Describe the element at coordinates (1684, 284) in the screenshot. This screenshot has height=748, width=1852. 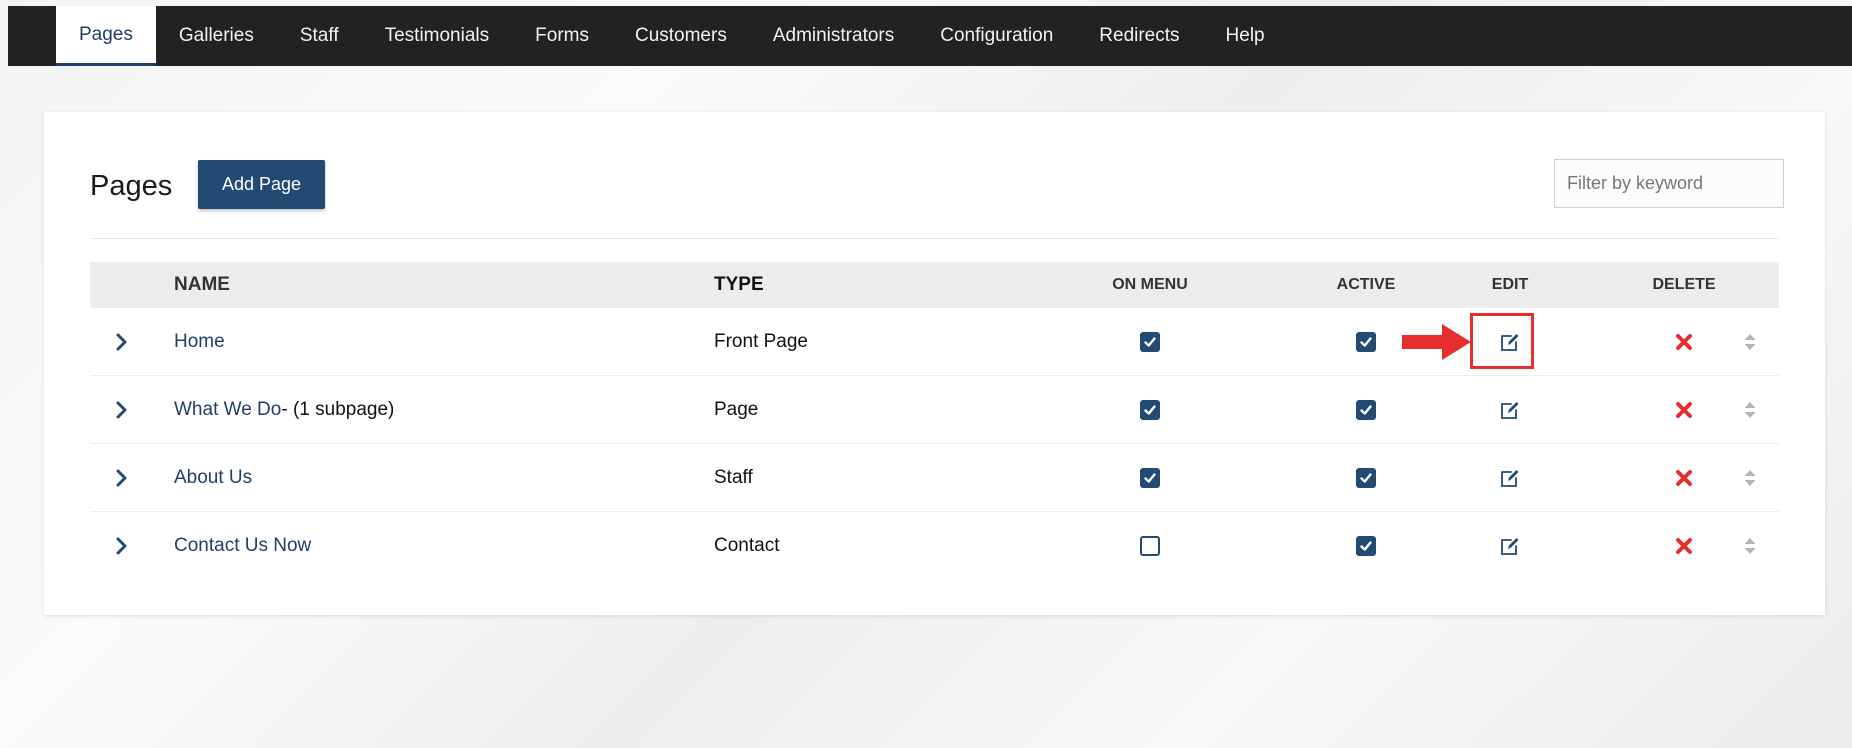
I see `col-delete-header: DELETE` at that location.